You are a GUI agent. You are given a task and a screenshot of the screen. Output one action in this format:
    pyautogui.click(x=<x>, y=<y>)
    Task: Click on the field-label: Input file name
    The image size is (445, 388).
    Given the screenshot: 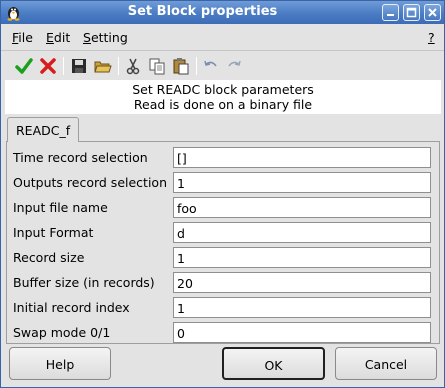 What is the action you would take?
    pyautogui.click(x=60, y=207)
    